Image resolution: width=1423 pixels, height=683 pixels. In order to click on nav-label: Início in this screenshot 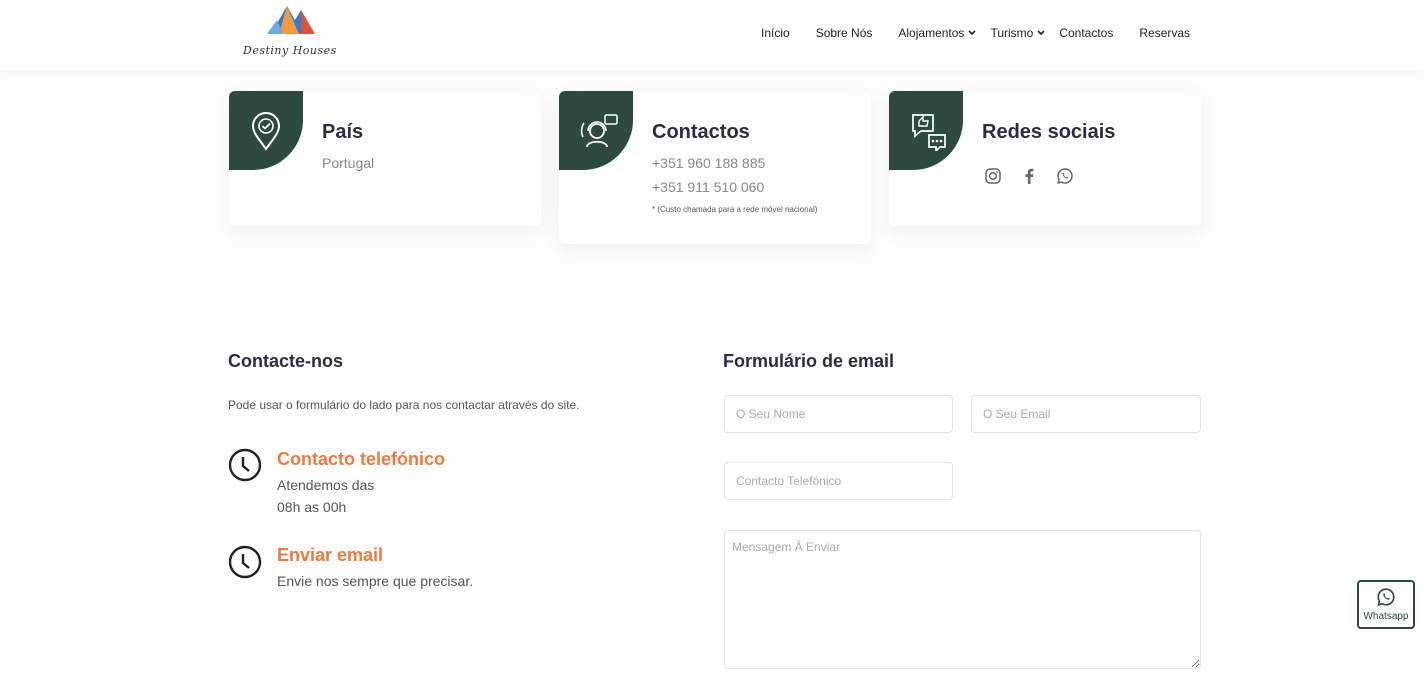, I will do `click(775, 33)`.